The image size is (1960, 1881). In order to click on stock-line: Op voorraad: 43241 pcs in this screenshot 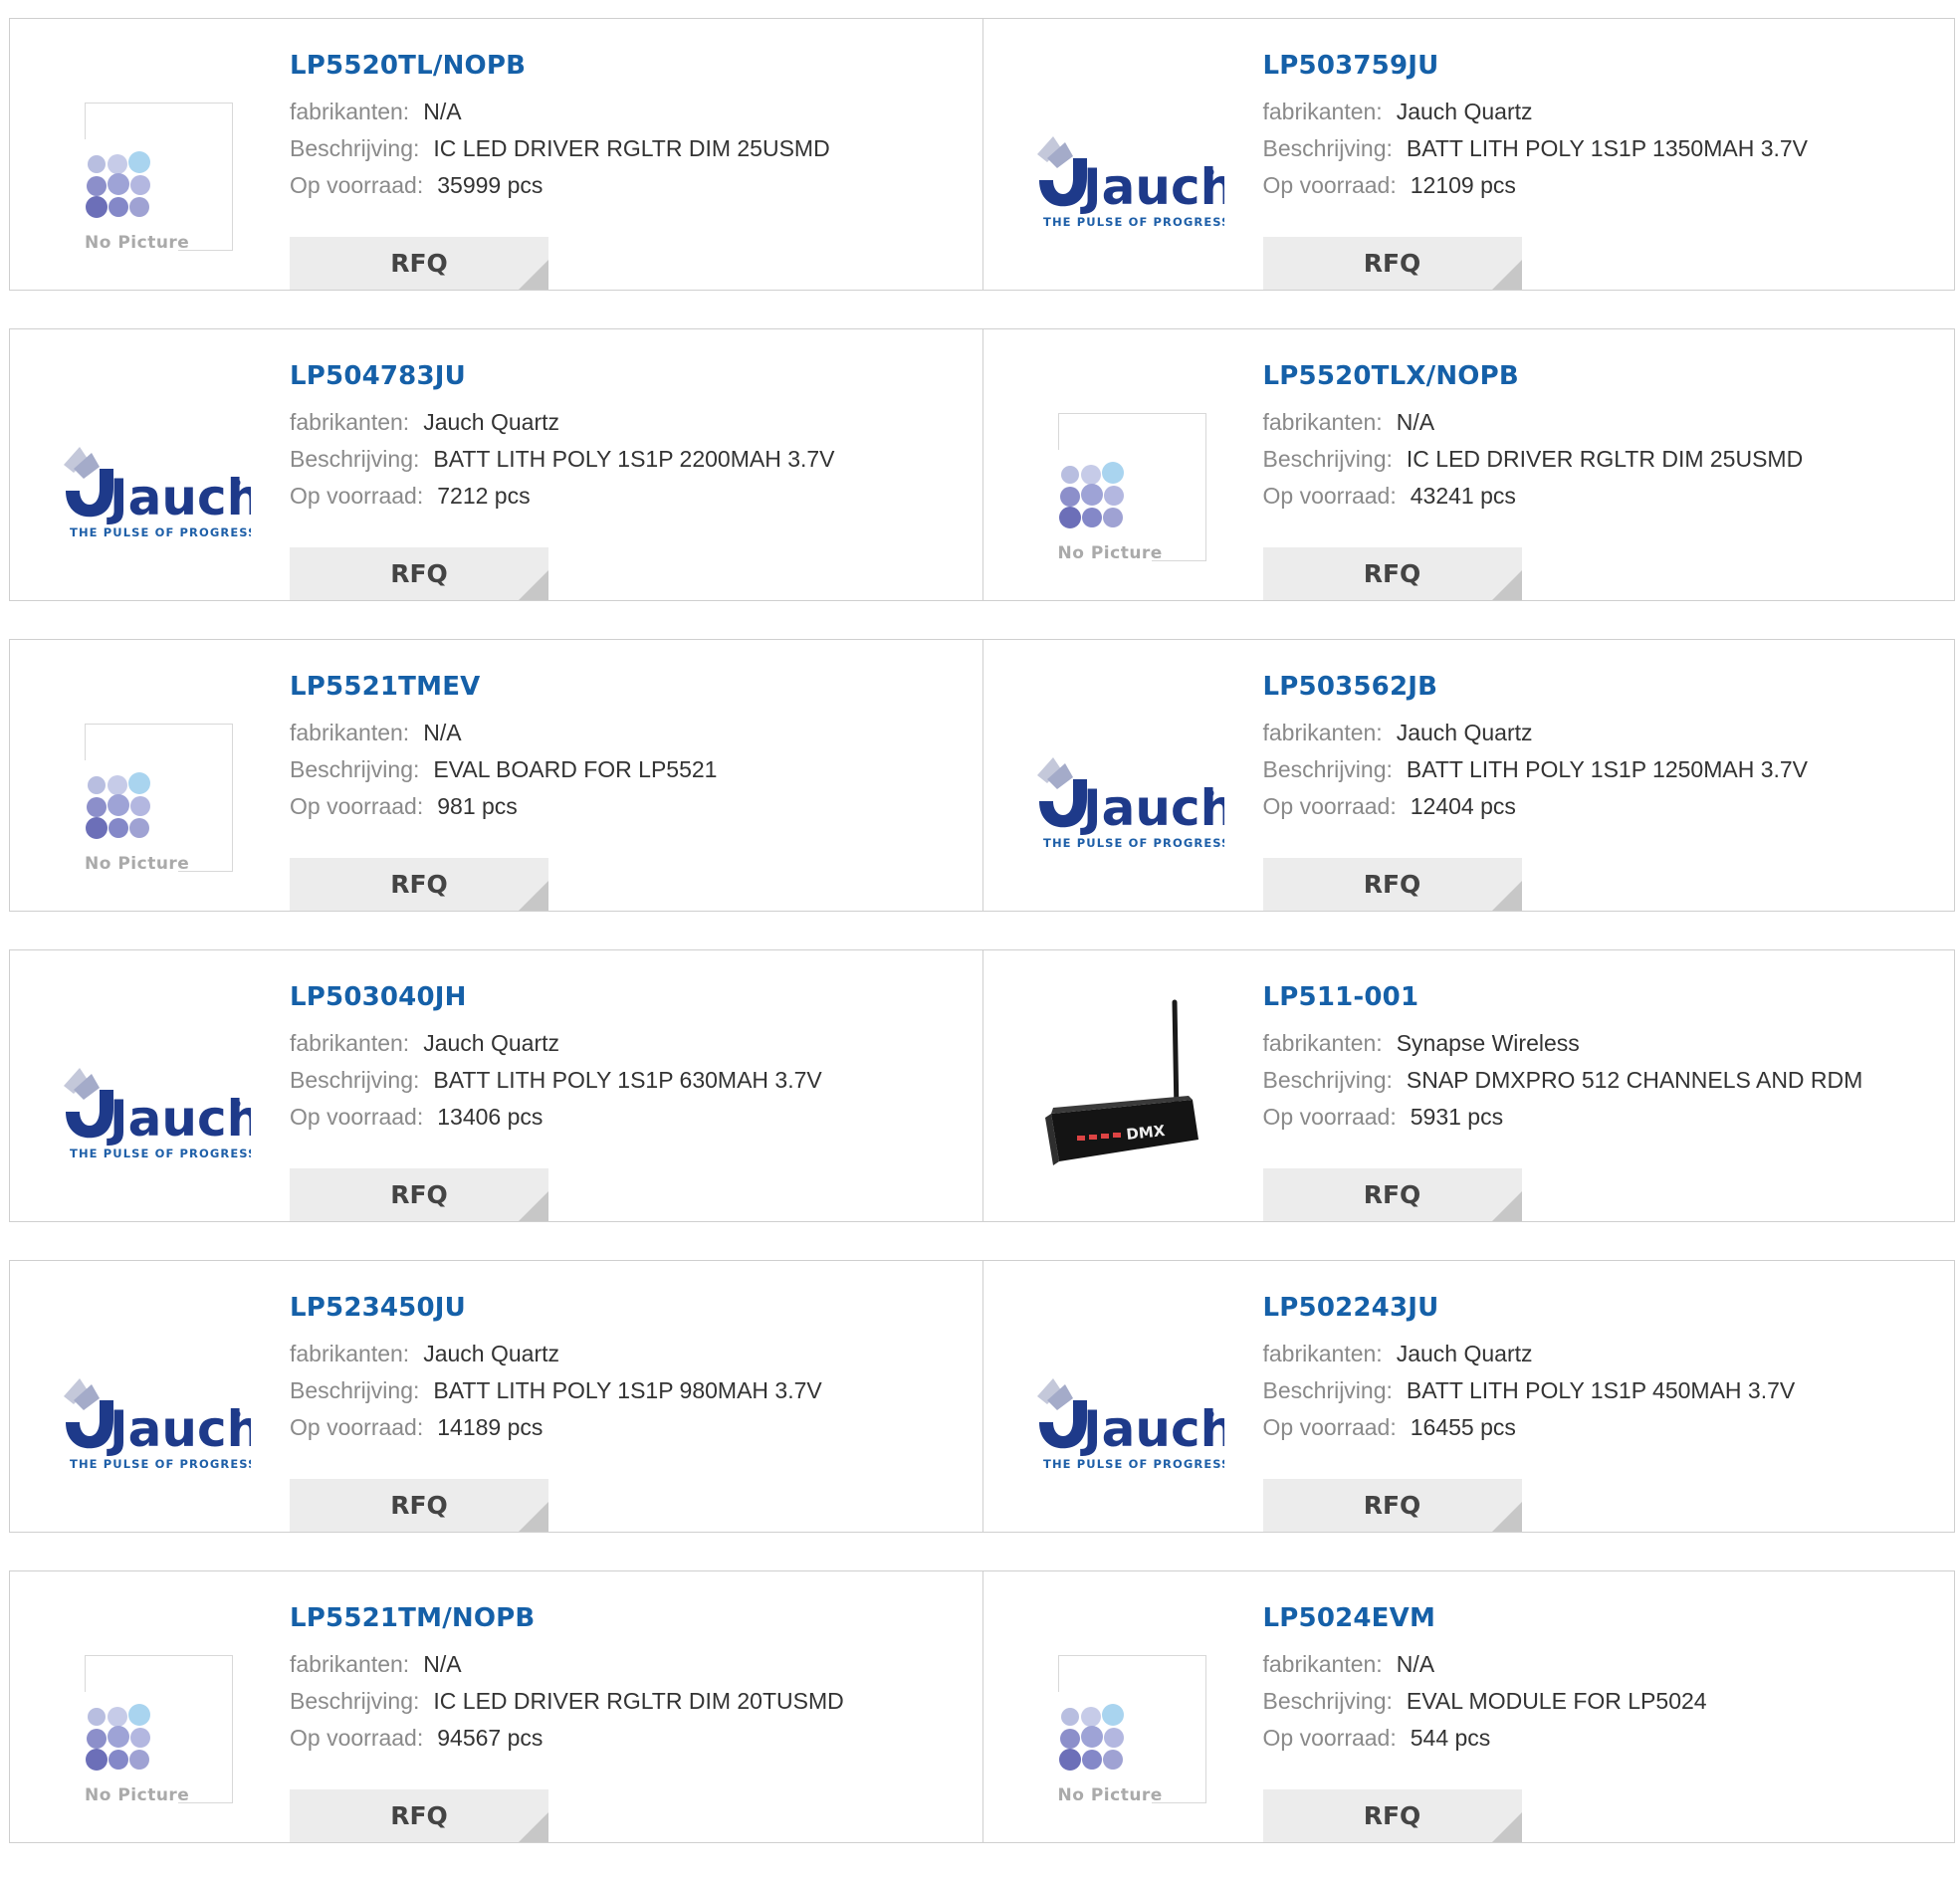, I will do `click(1534, 496)`.